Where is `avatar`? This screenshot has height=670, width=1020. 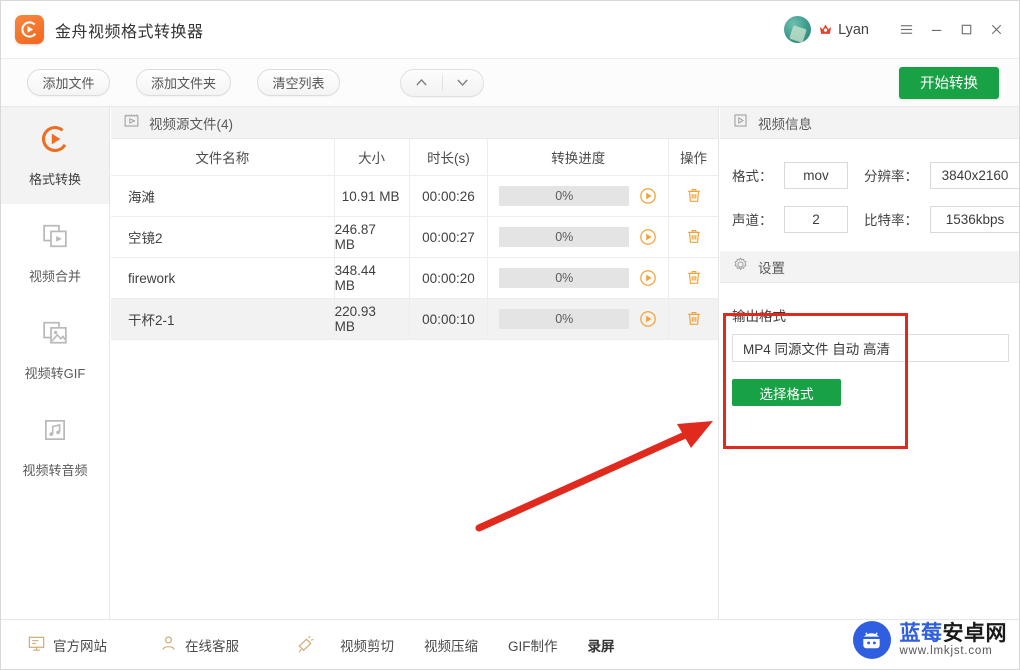
avatar is located at coordinates (798, 29).